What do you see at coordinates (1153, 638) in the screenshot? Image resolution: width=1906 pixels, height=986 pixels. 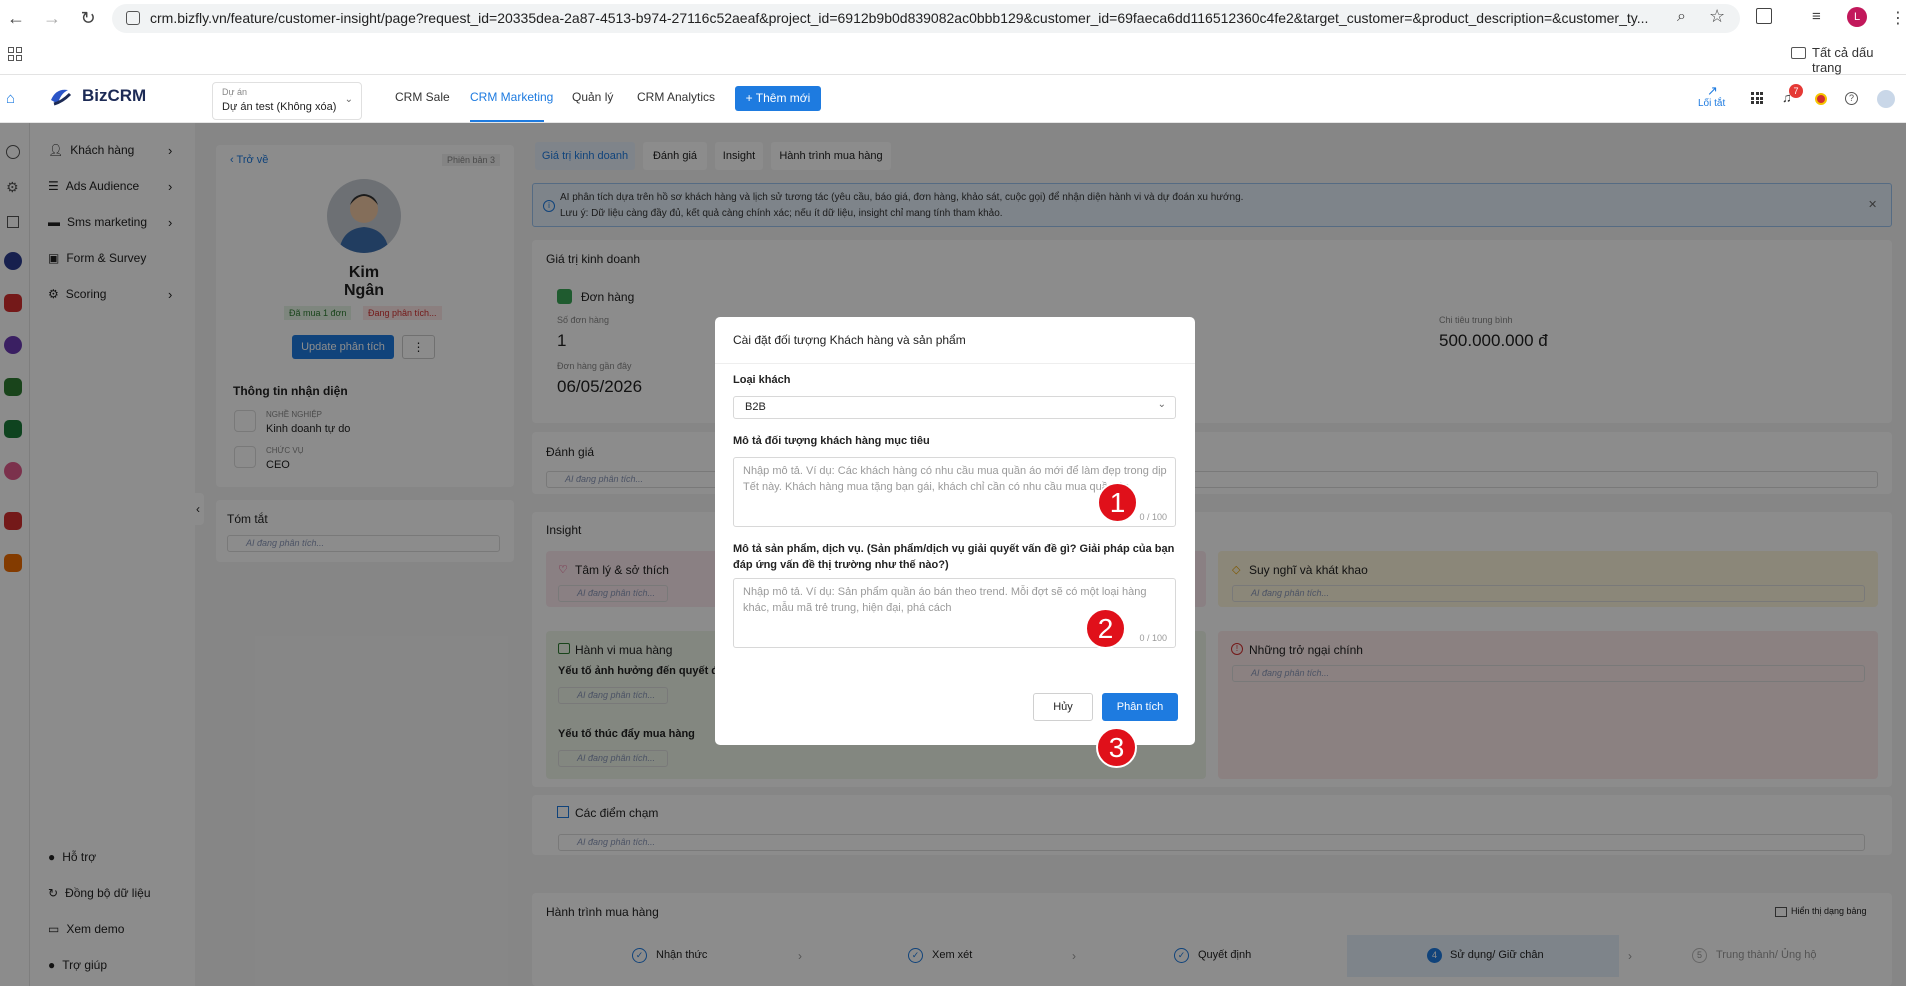 I see `product-char-counter: 0 / 100` at bounding box center [1153, 638].